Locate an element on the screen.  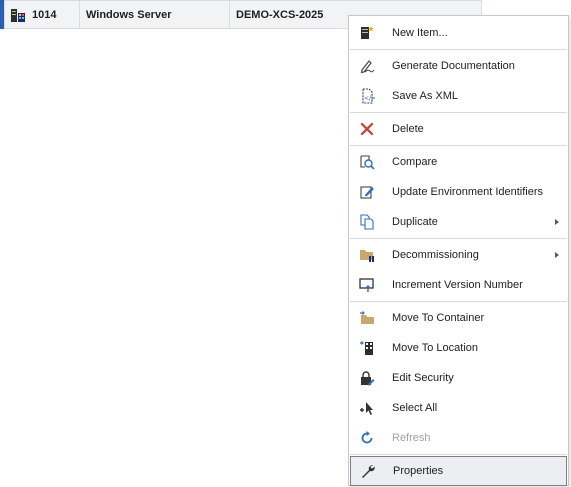
menu-item-save-as-xml: </> Save As XML is located at coordinates (458, 96).